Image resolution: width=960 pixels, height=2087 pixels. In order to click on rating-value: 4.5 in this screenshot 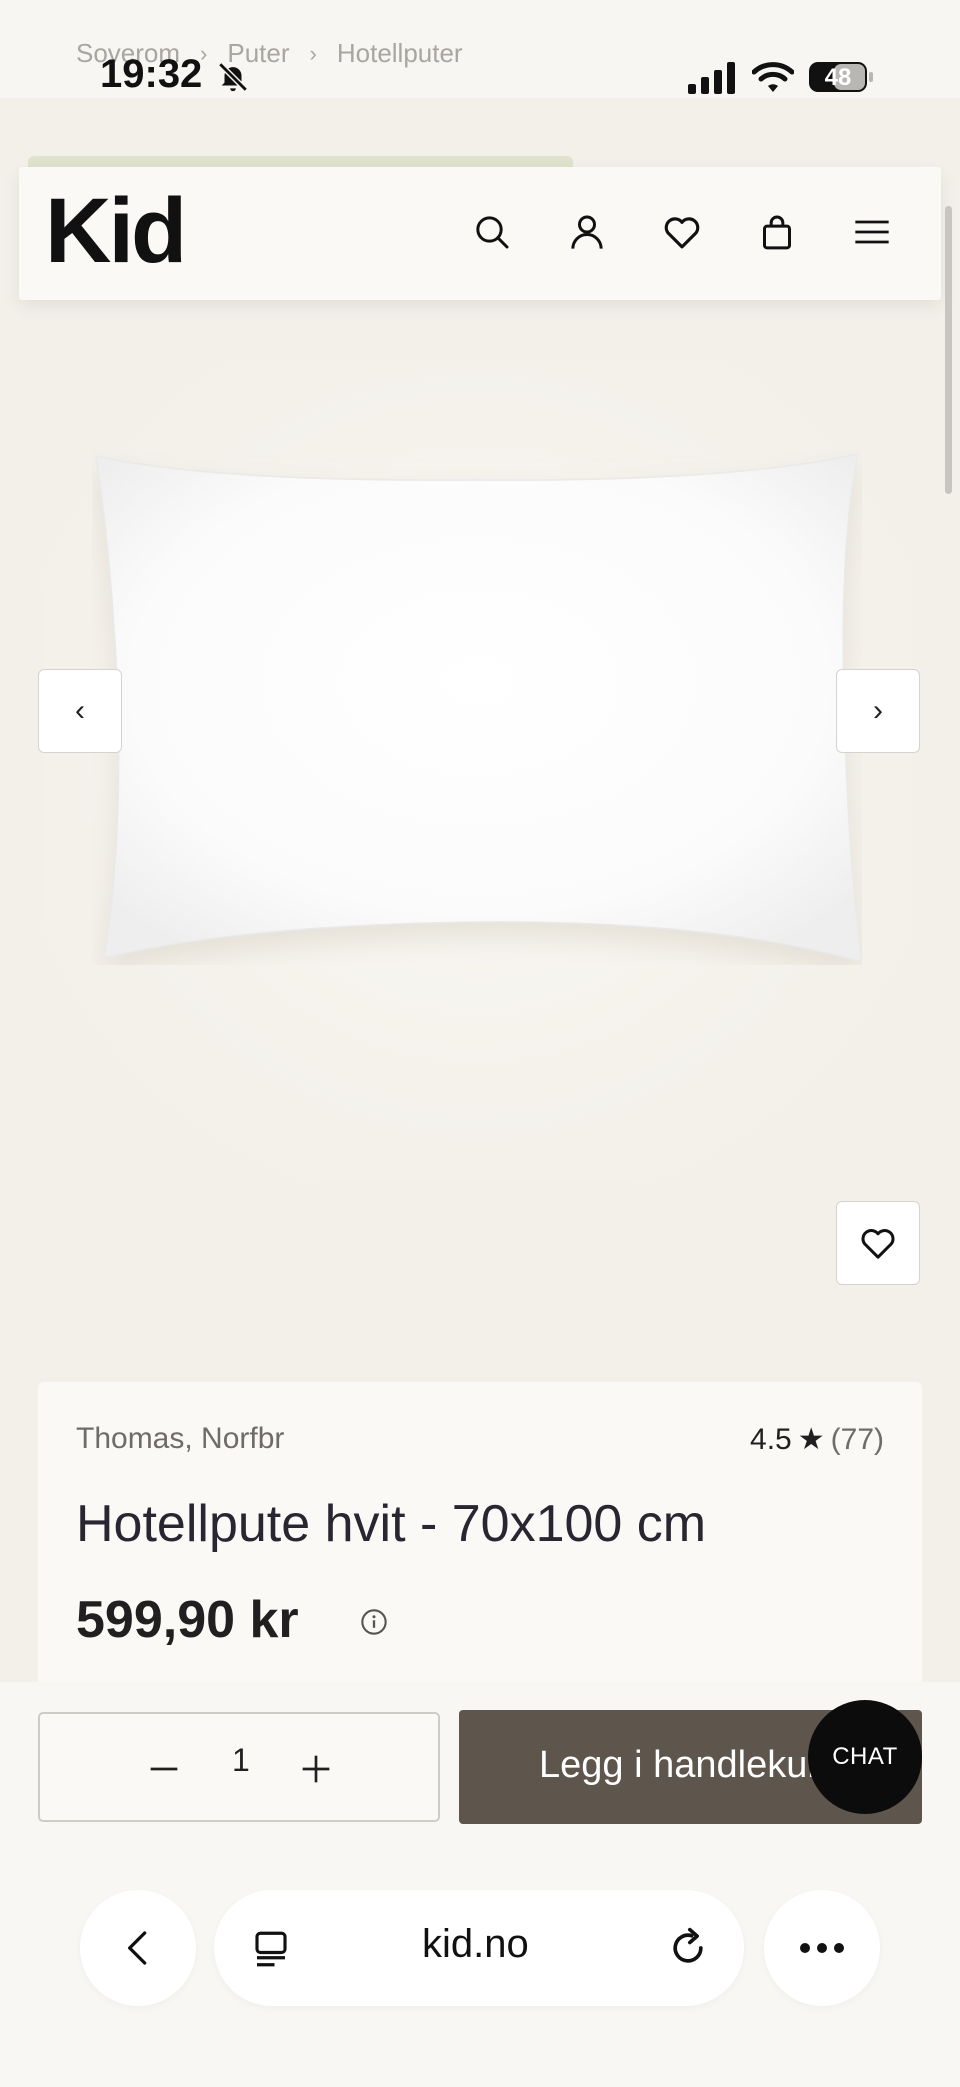, I will do `click(771, 1439)`.